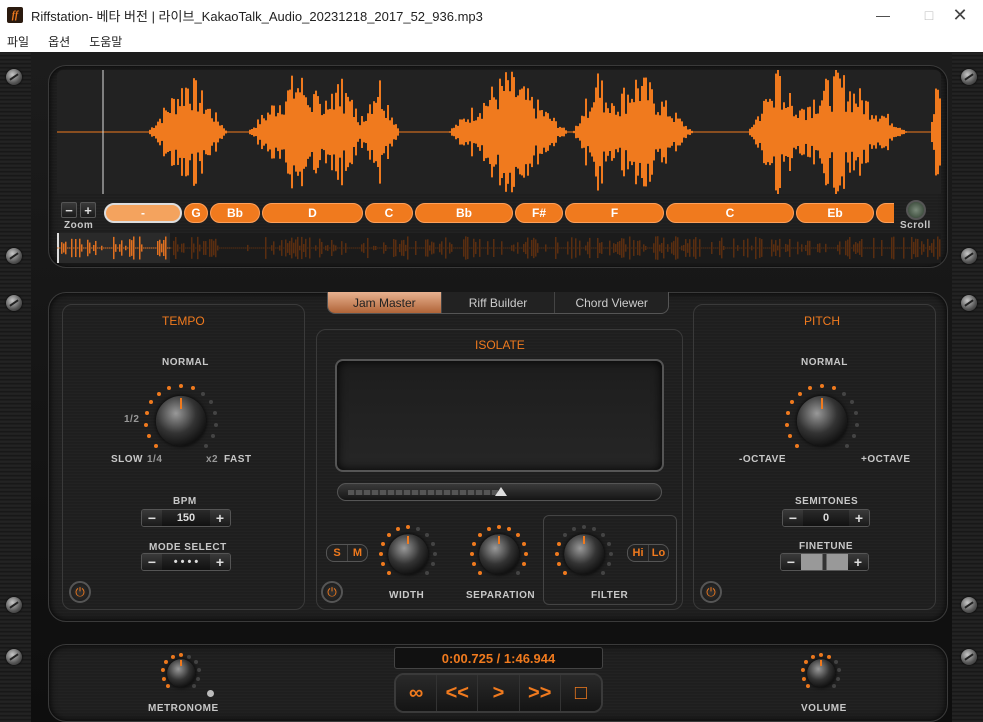 This screenshot has width=983, height=722. What do you see at coordinates (181, 673) in the screenshot?
I see `metronome-knob` at bounding box center [181, 673].